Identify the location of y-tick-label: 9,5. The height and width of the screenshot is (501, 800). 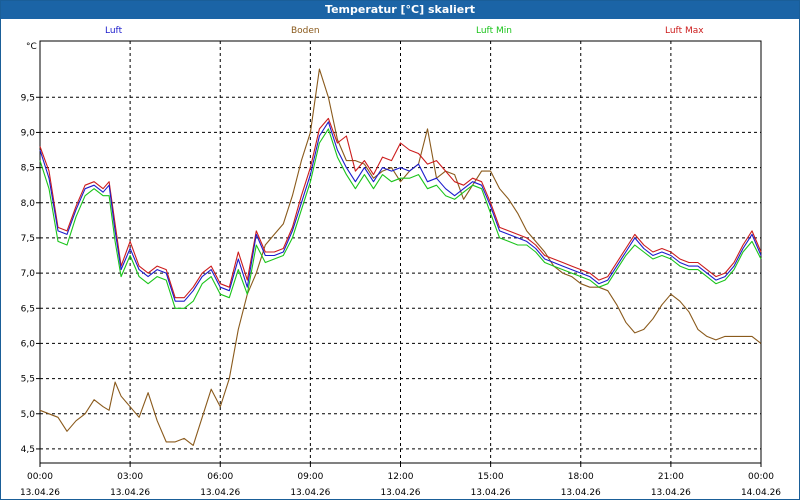
(28, 98).